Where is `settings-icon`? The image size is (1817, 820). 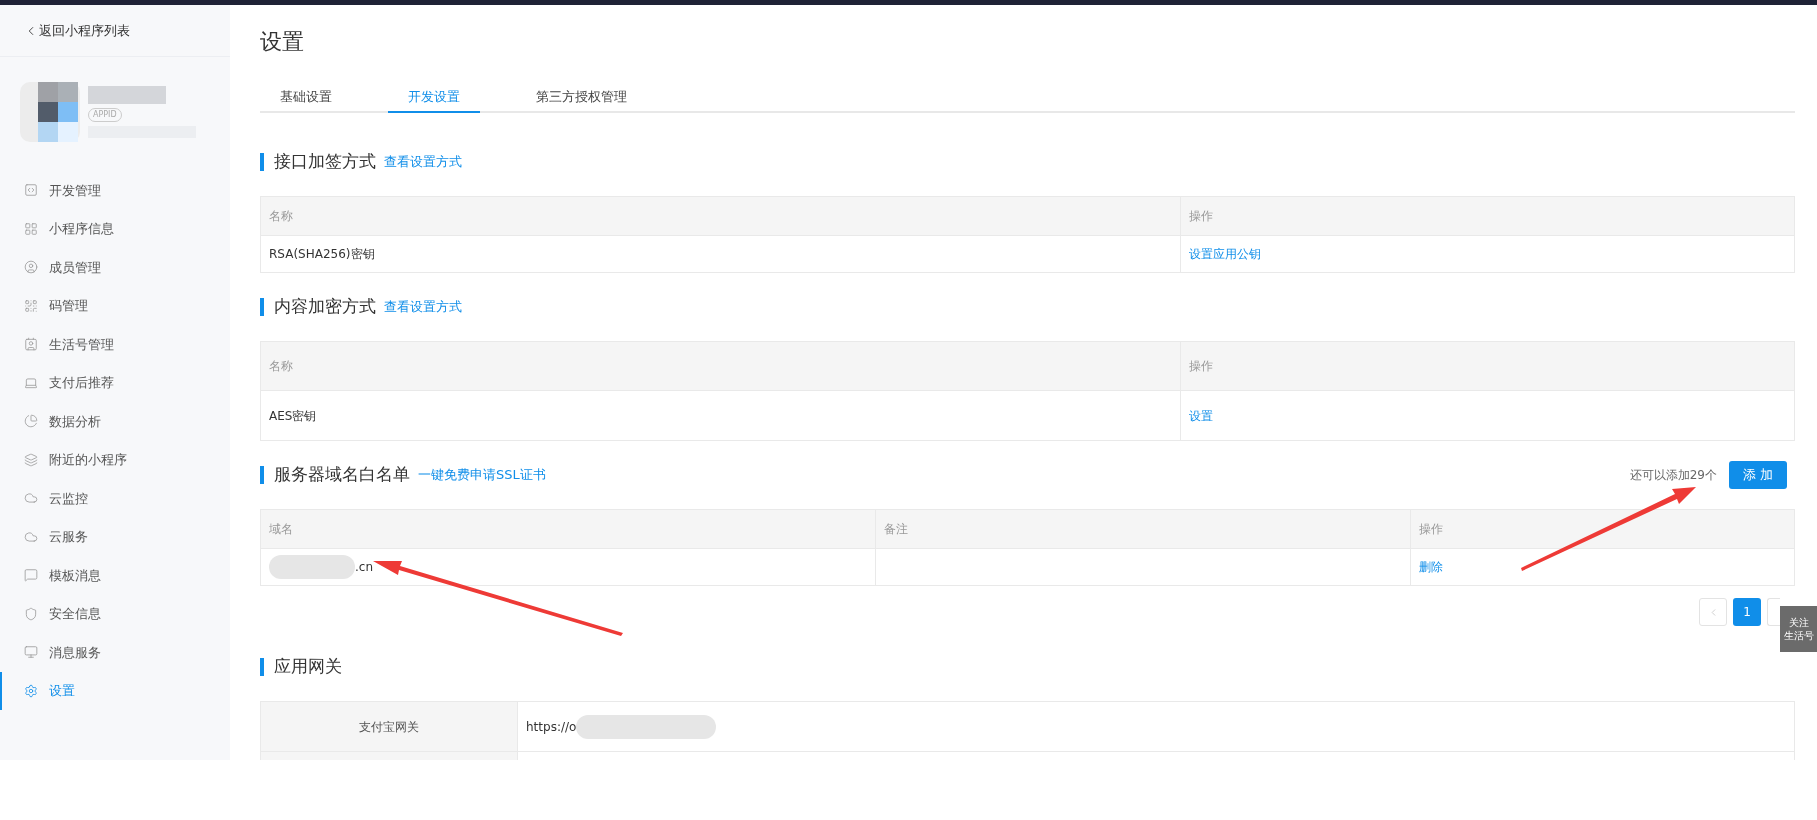
settings-icon is located at coordinates (31, 690).